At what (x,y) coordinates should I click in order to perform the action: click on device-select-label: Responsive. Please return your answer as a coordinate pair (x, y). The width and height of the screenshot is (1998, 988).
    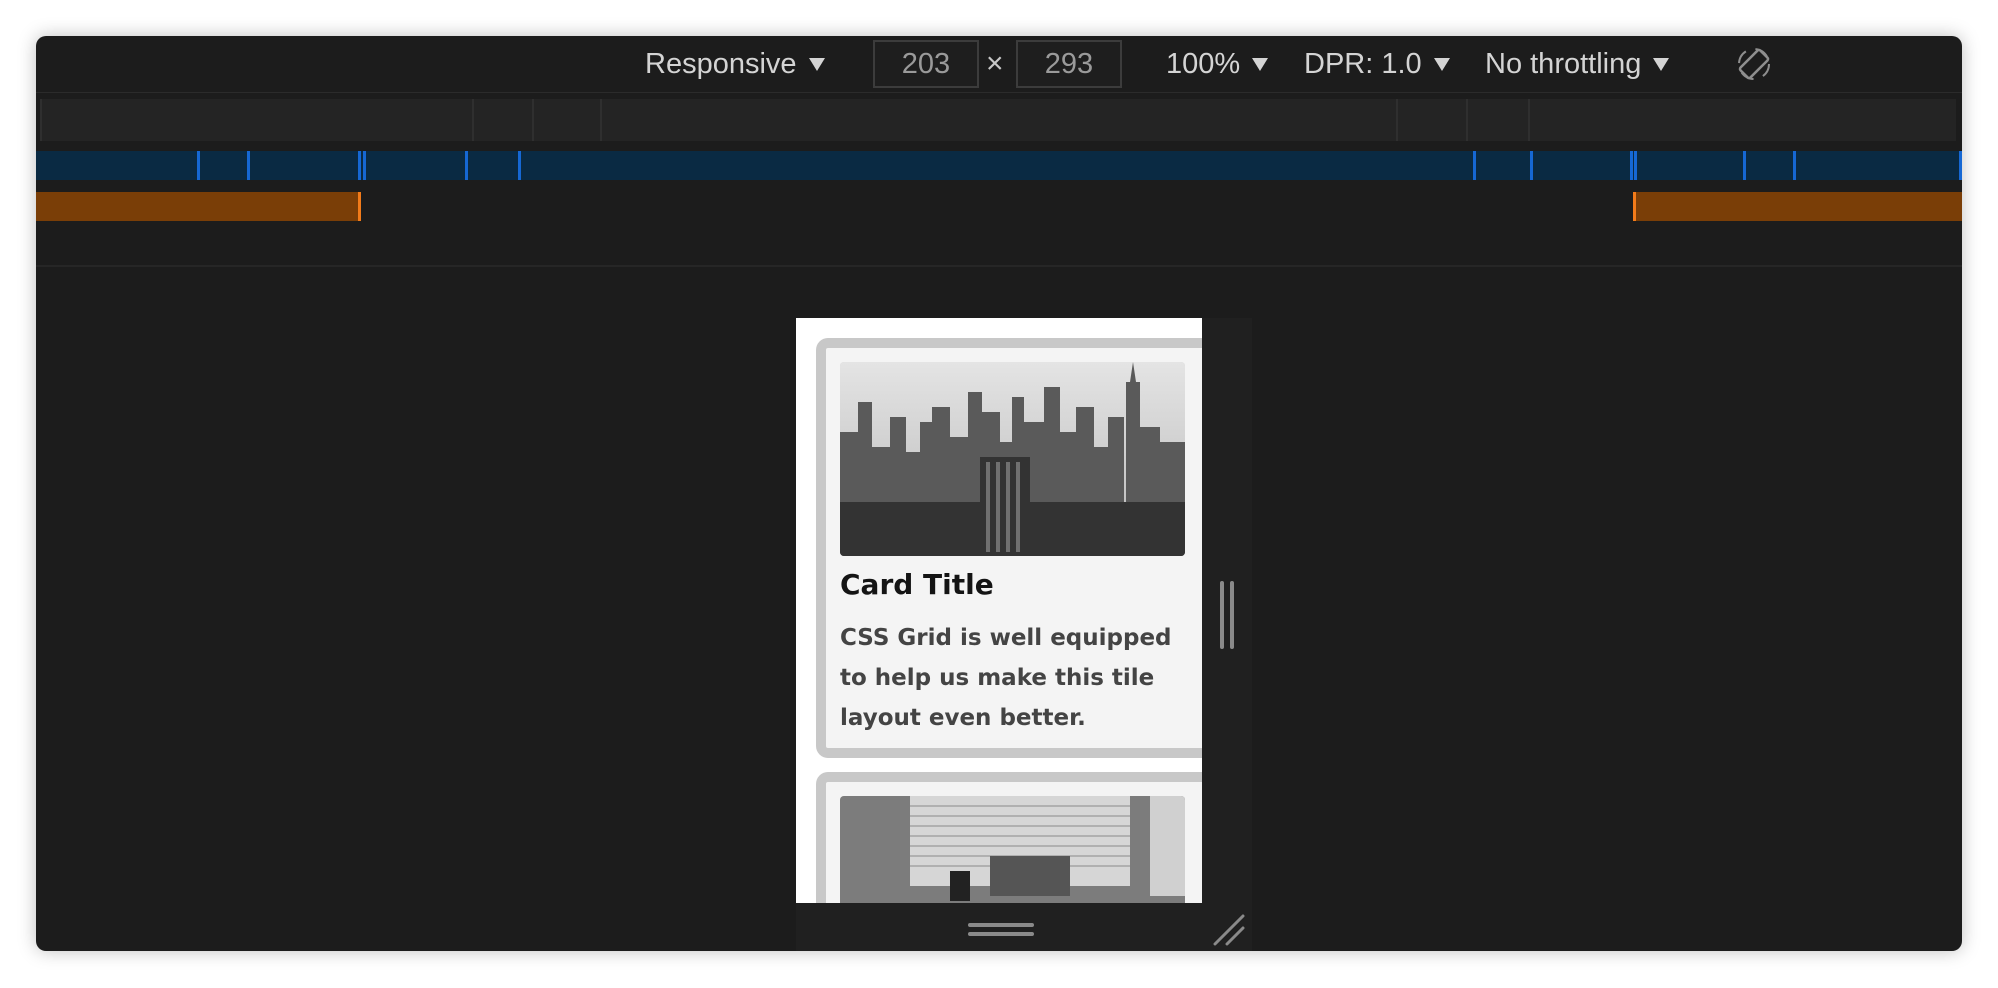
    Looking at the image, I should click on (721, 63).